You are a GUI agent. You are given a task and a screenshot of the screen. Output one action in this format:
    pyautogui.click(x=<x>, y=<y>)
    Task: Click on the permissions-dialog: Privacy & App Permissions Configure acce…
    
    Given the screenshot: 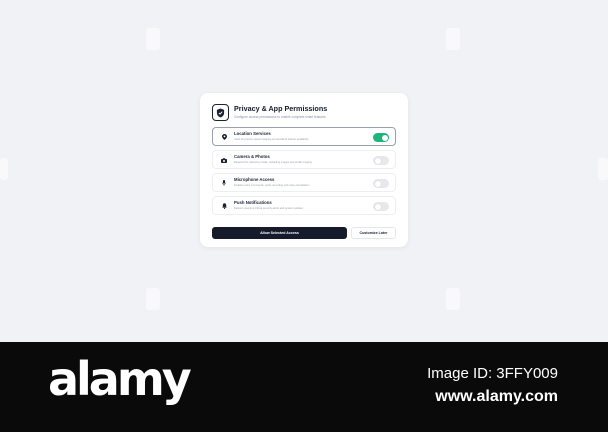 What is the action you would take?
    pyautogui.click(x=304, y=170)
    